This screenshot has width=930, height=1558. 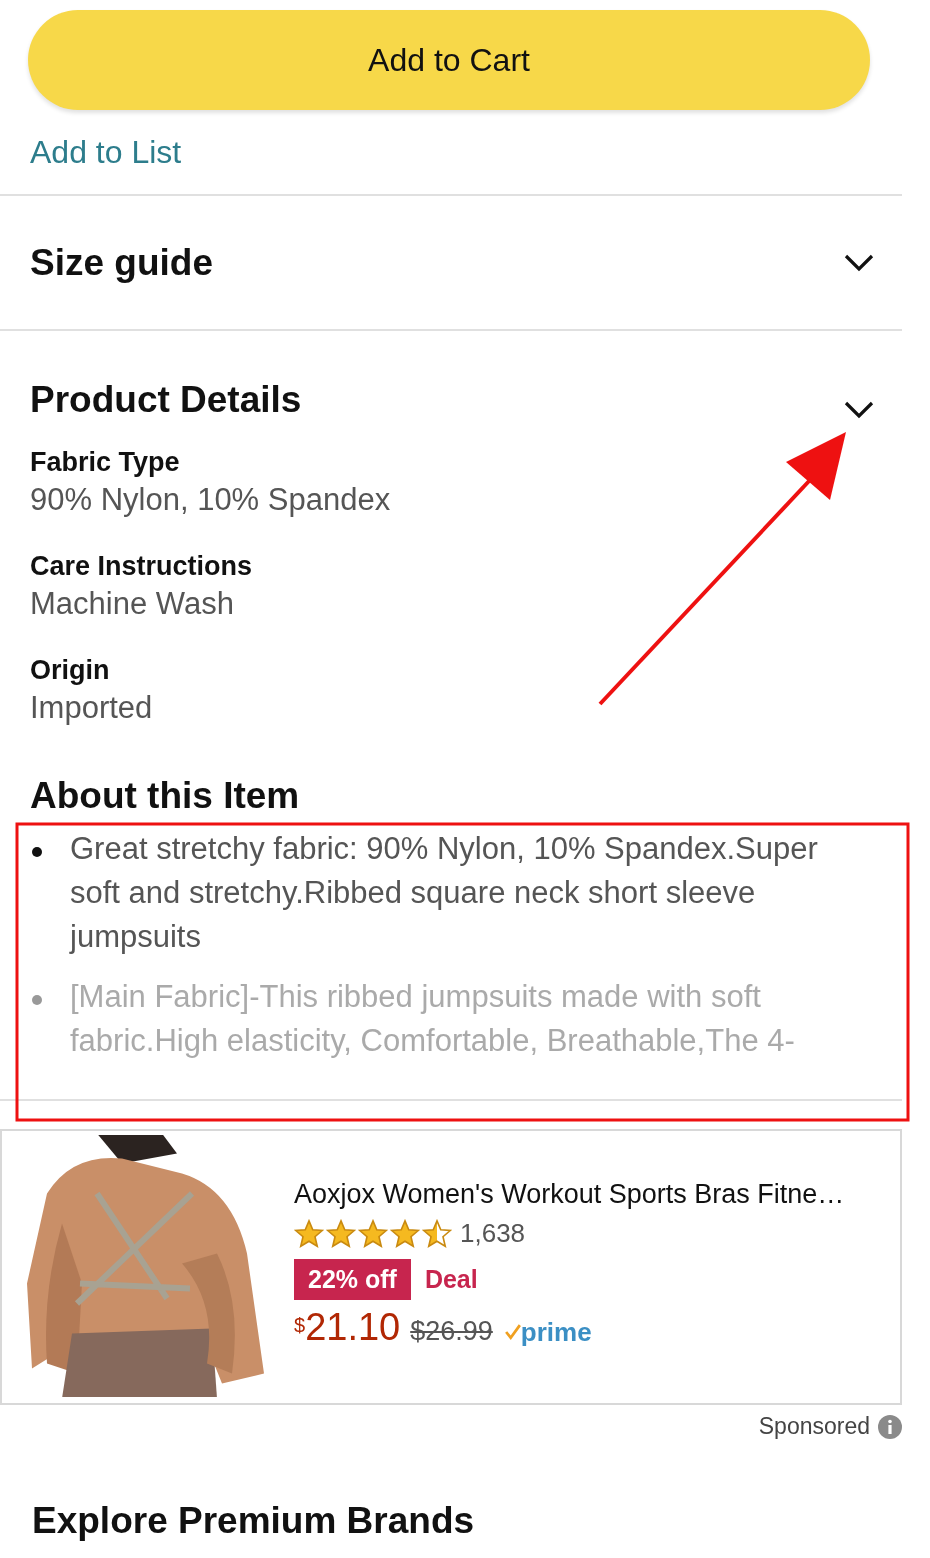 What do you see at coordinates (512, 1332) in the screenshot?
I see `check-icon` at bounding box center [512, 1332].